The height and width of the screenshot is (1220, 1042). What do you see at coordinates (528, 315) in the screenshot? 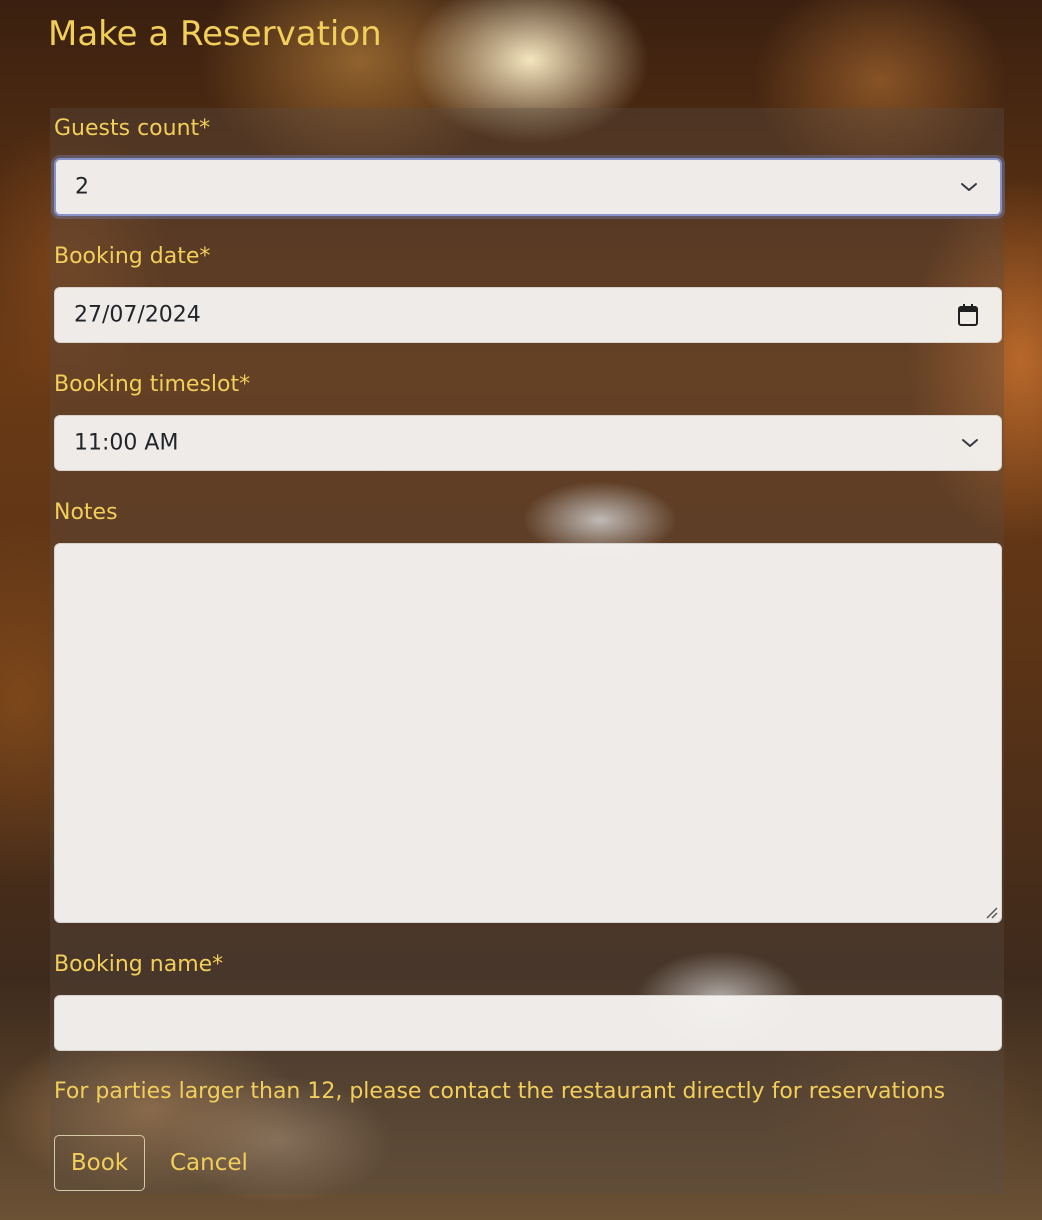
I see `booking-date-input: 27/07/2024` at bounding box center [528, 315].